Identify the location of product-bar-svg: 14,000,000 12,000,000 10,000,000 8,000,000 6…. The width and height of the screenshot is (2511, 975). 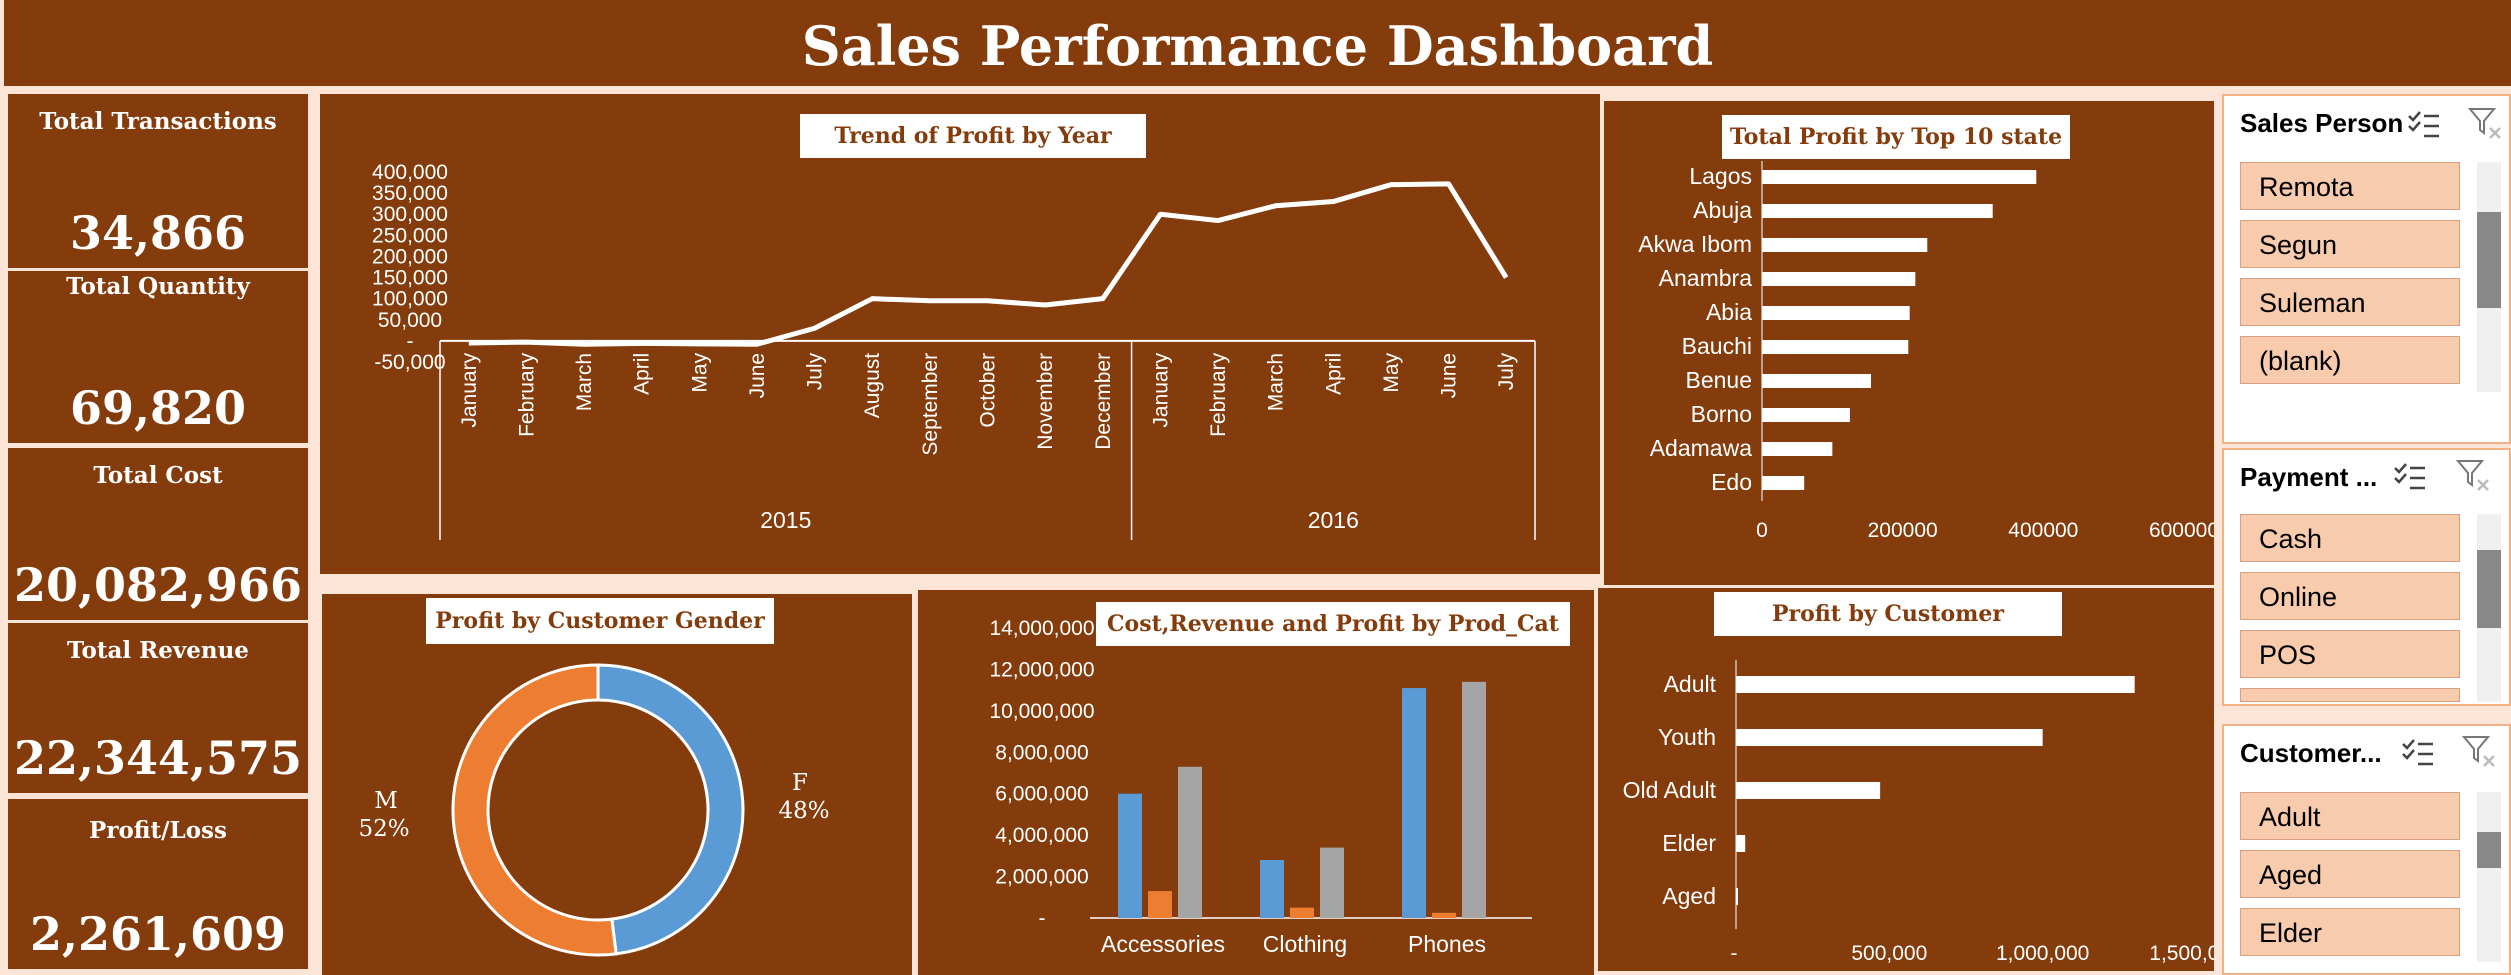
(1260, 787).